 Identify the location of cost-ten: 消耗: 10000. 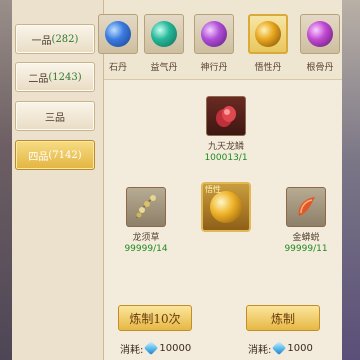
(156, 348).